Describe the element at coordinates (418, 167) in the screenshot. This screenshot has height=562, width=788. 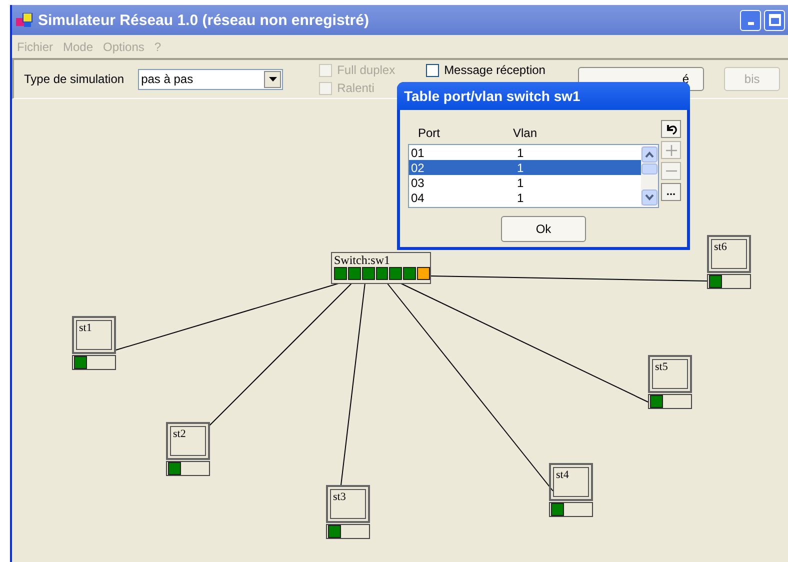
I see `port-cell-text: 02` at that location.